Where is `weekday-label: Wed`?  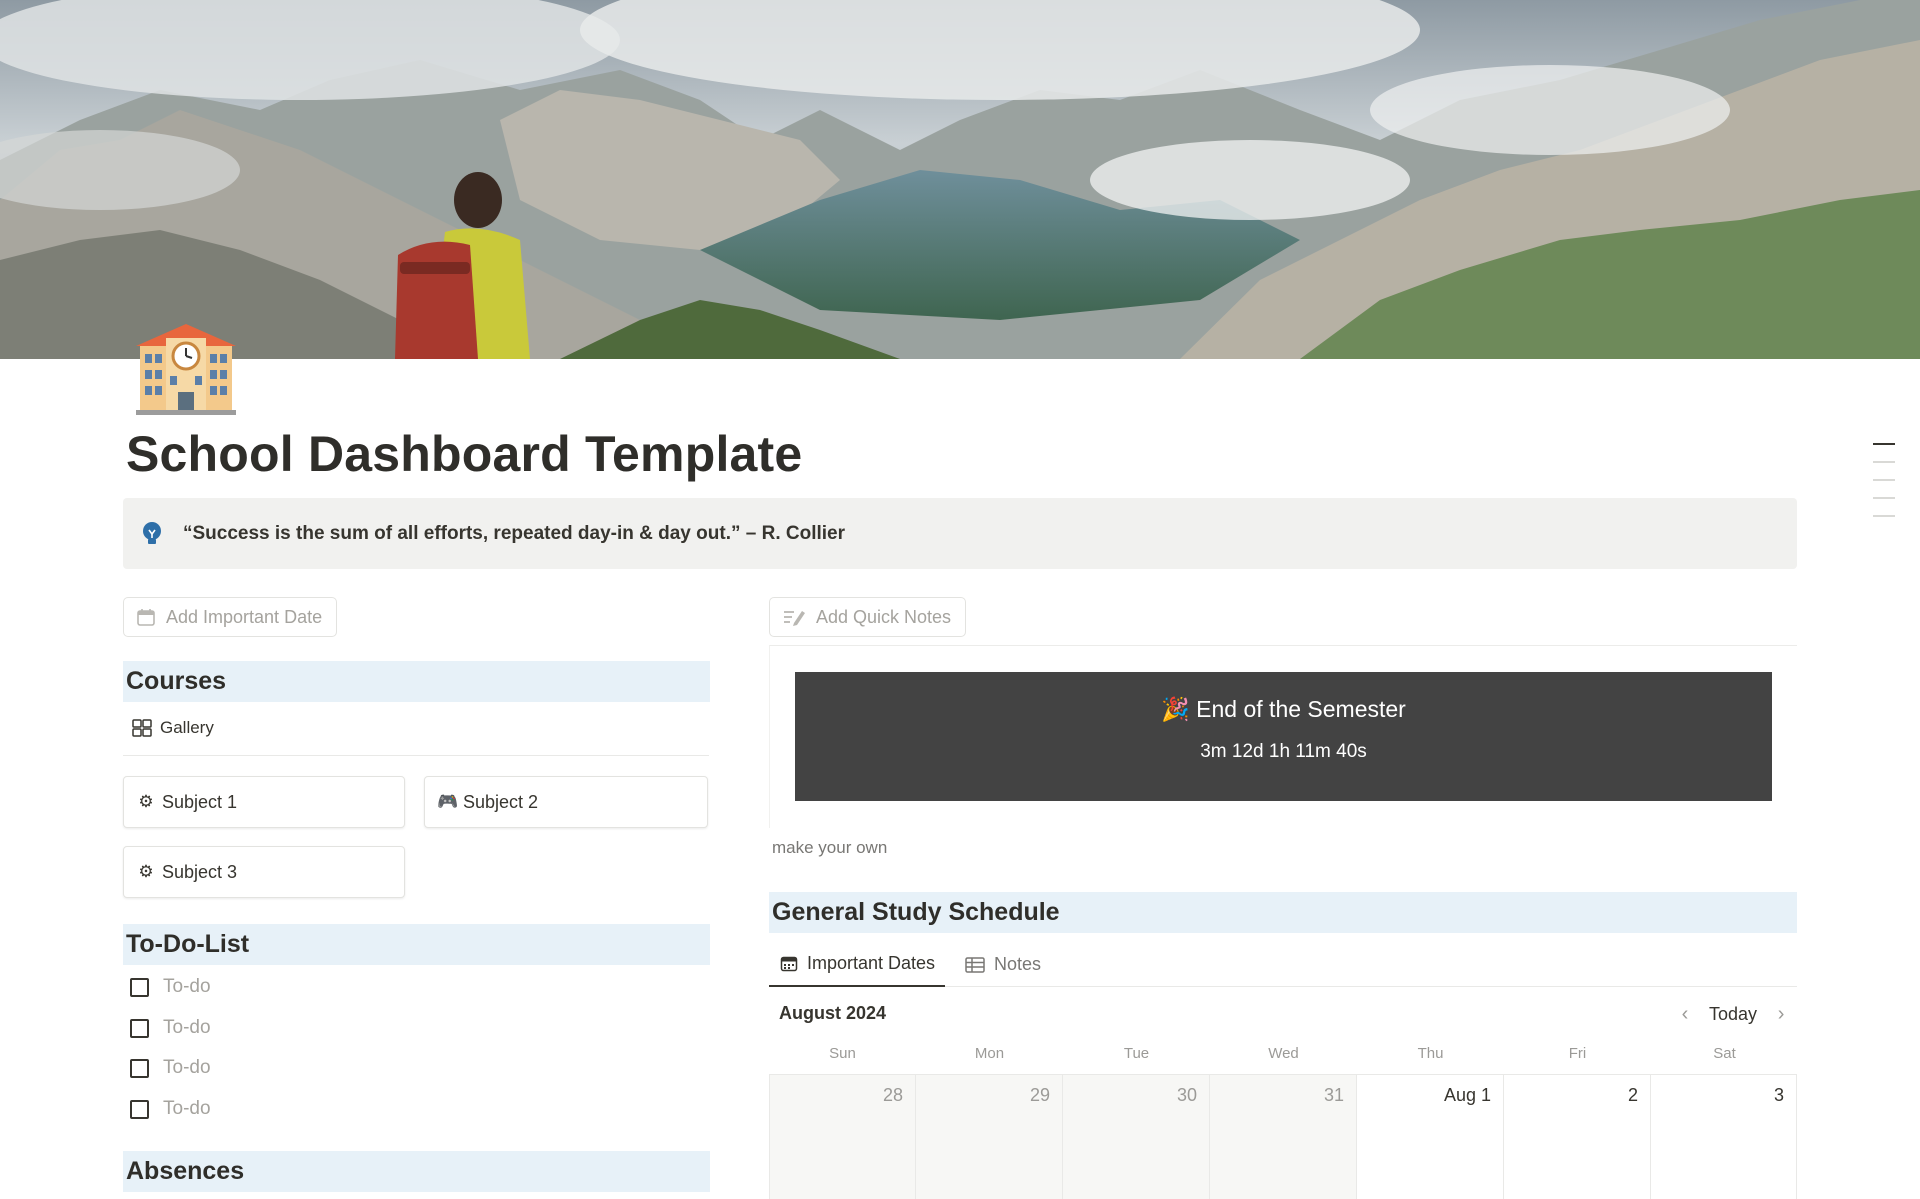
weekday-label: Wed is located at coordinates (1283, 1053).